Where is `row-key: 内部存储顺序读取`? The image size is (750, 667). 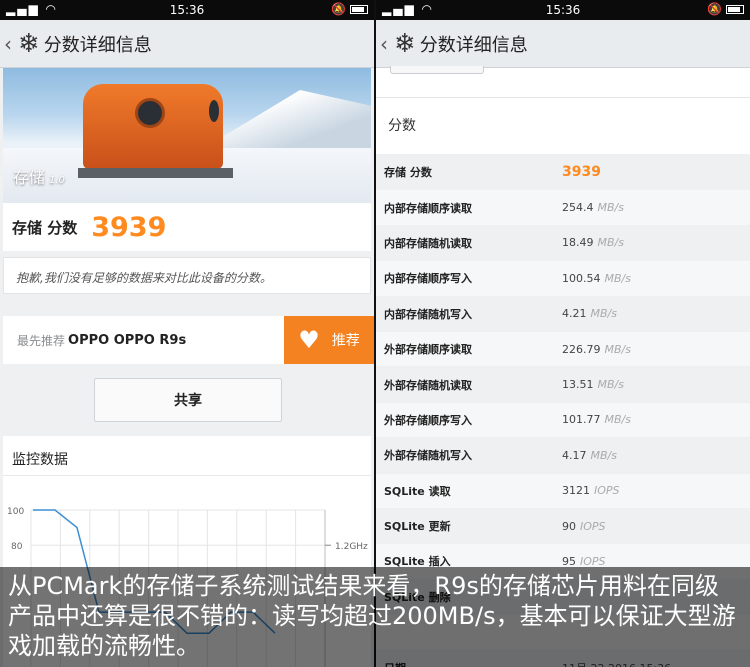
row-key: 内部存储顺序读取 is located at coordinates (428, 208).